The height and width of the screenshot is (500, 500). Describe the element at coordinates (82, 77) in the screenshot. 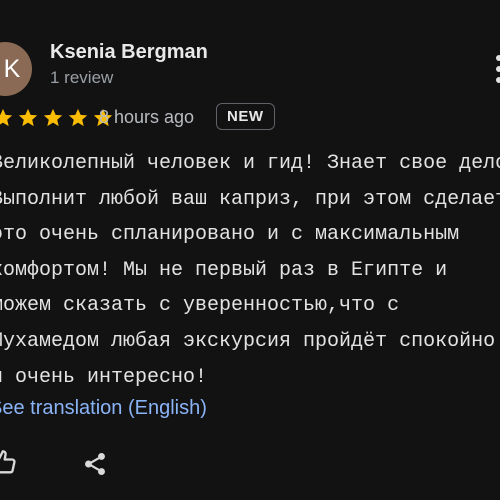

I see `author-review-count: 1 review` at that location.